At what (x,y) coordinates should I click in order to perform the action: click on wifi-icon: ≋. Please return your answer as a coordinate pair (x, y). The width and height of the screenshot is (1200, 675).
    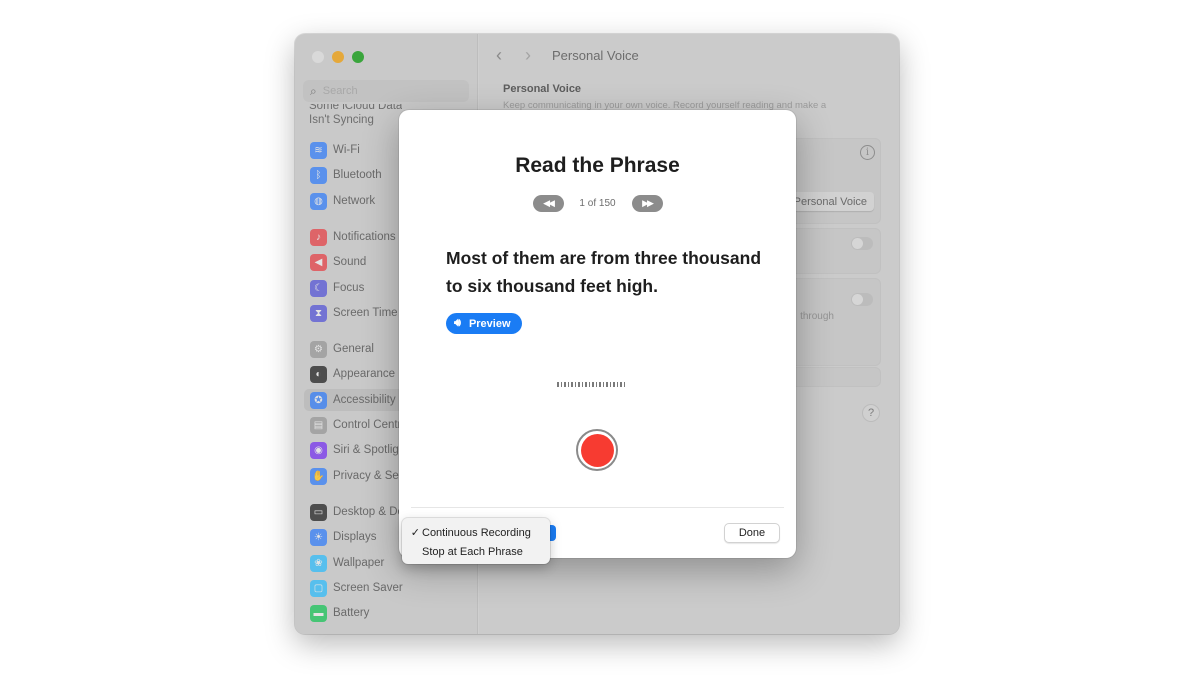
    Looking at the image, I should click on (318, 150).